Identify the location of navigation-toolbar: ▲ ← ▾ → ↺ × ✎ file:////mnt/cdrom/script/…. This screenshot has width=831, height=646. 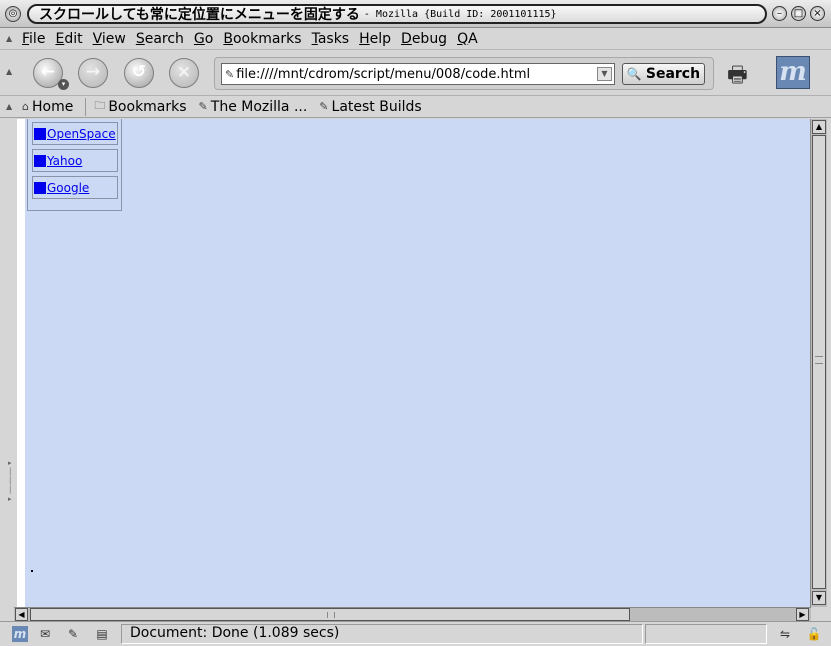
(415, 73).